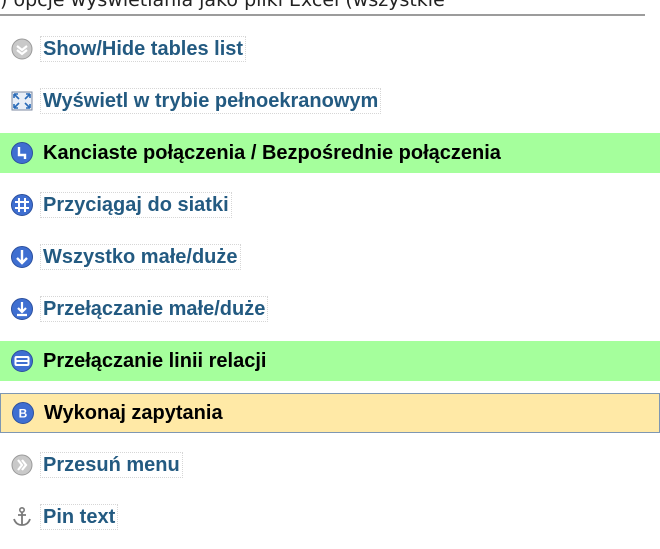 This screenshot has height=549, width=660. I want to click on menu-item-show-hide-tables: Show/Hide tables list, so click(330, 49).